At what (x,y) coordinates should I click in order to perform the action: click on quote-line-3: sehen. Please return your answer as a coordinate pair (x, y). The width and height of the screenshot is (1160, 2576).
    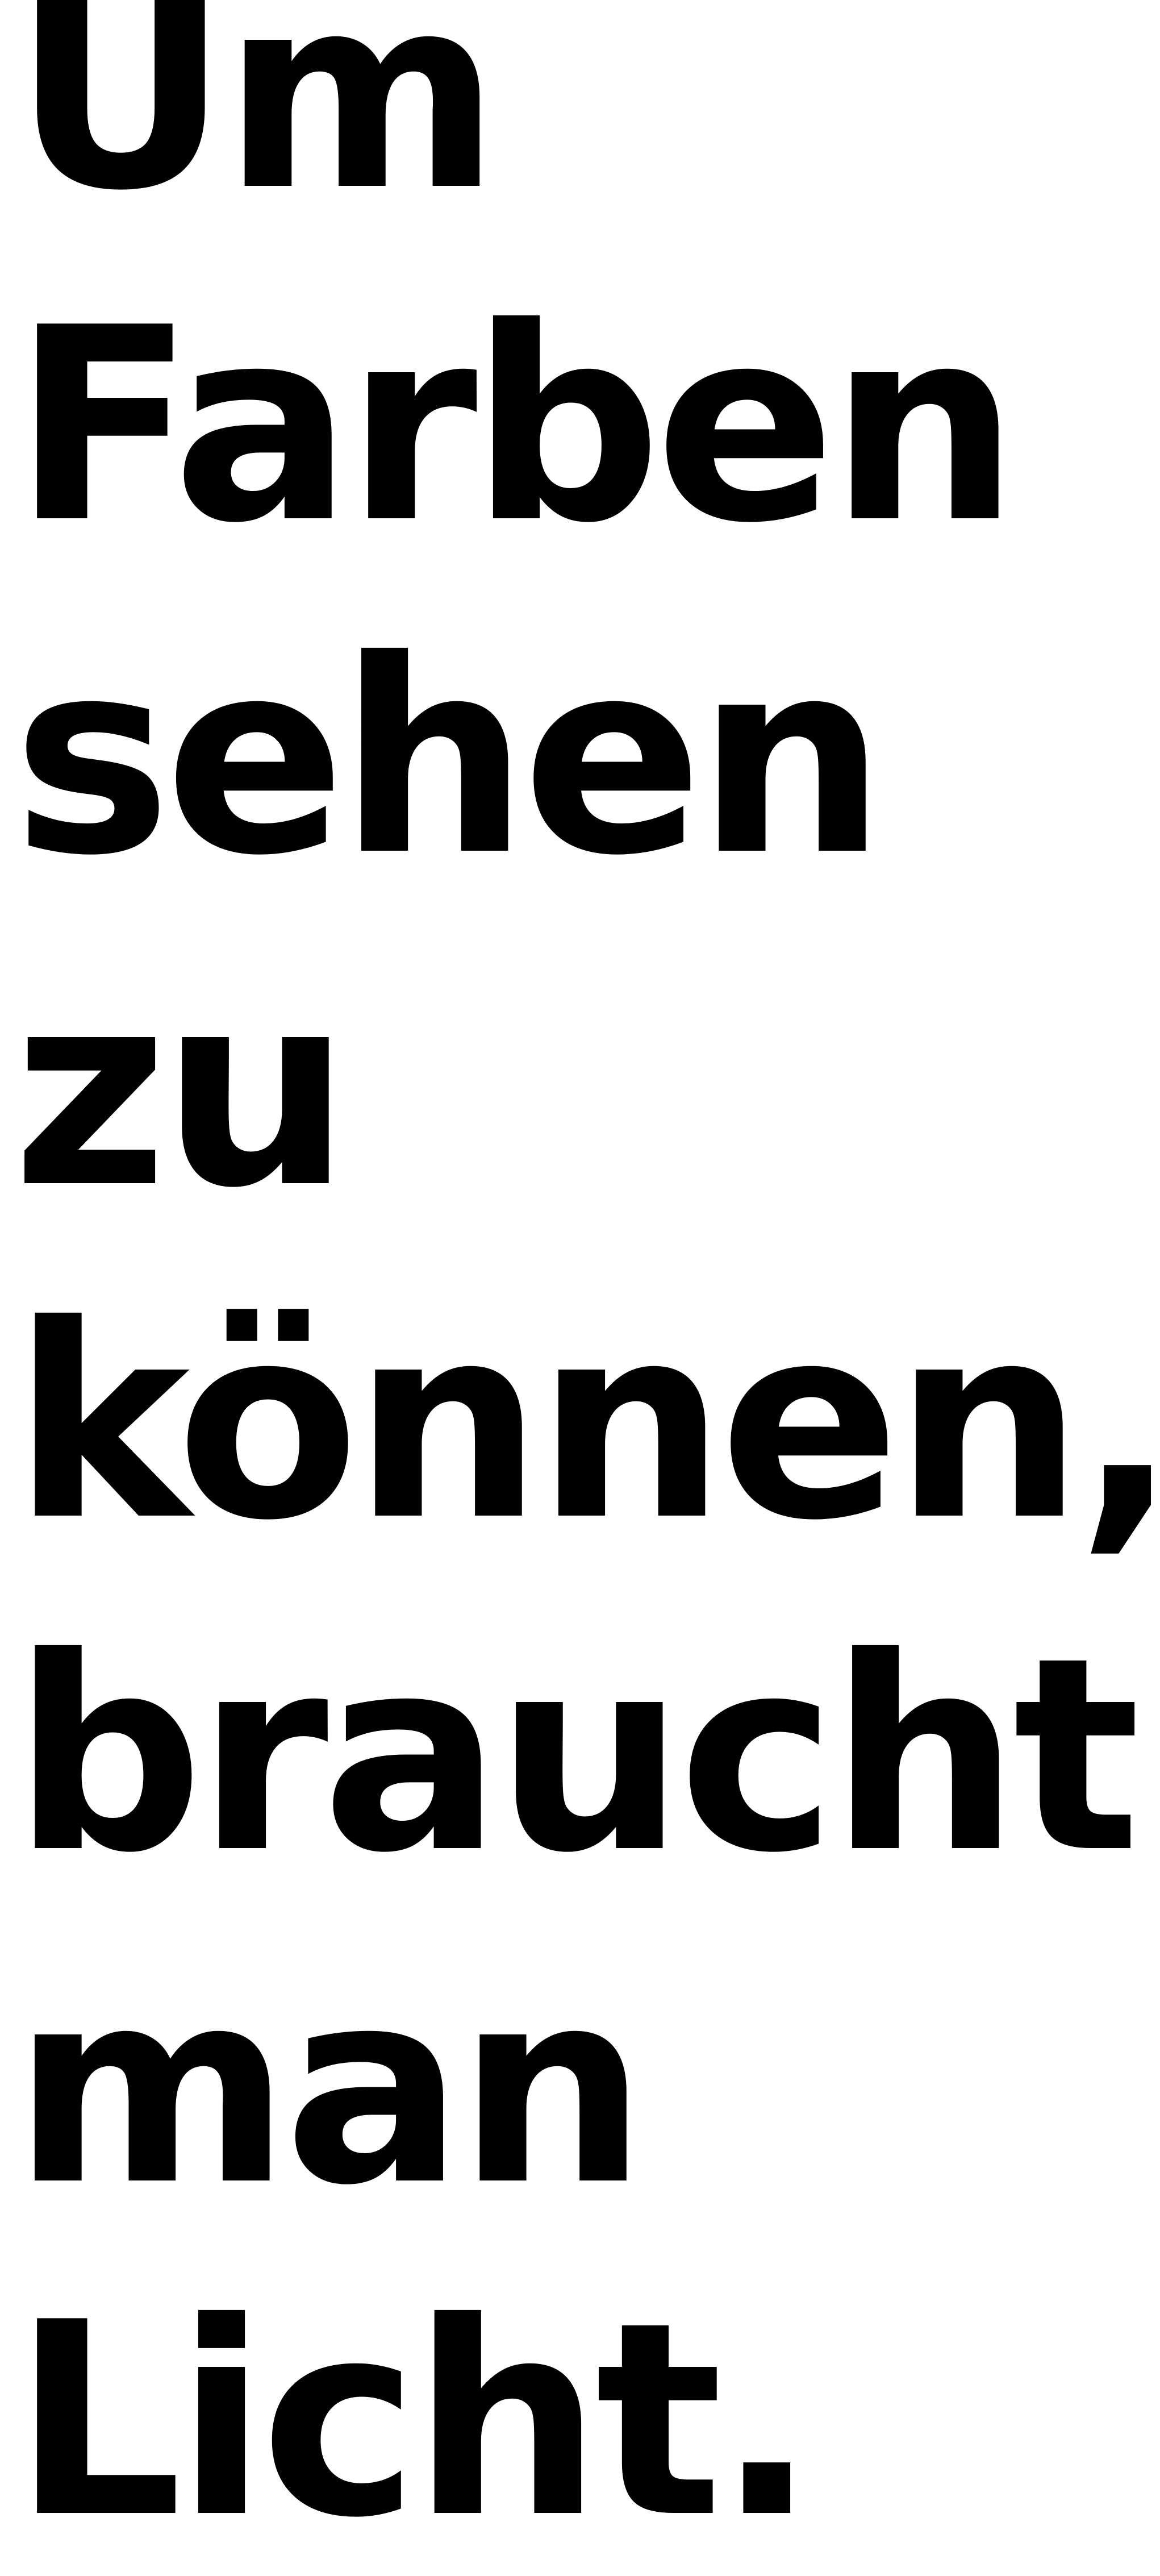
    Looking at the image, I should click on (449, 758).